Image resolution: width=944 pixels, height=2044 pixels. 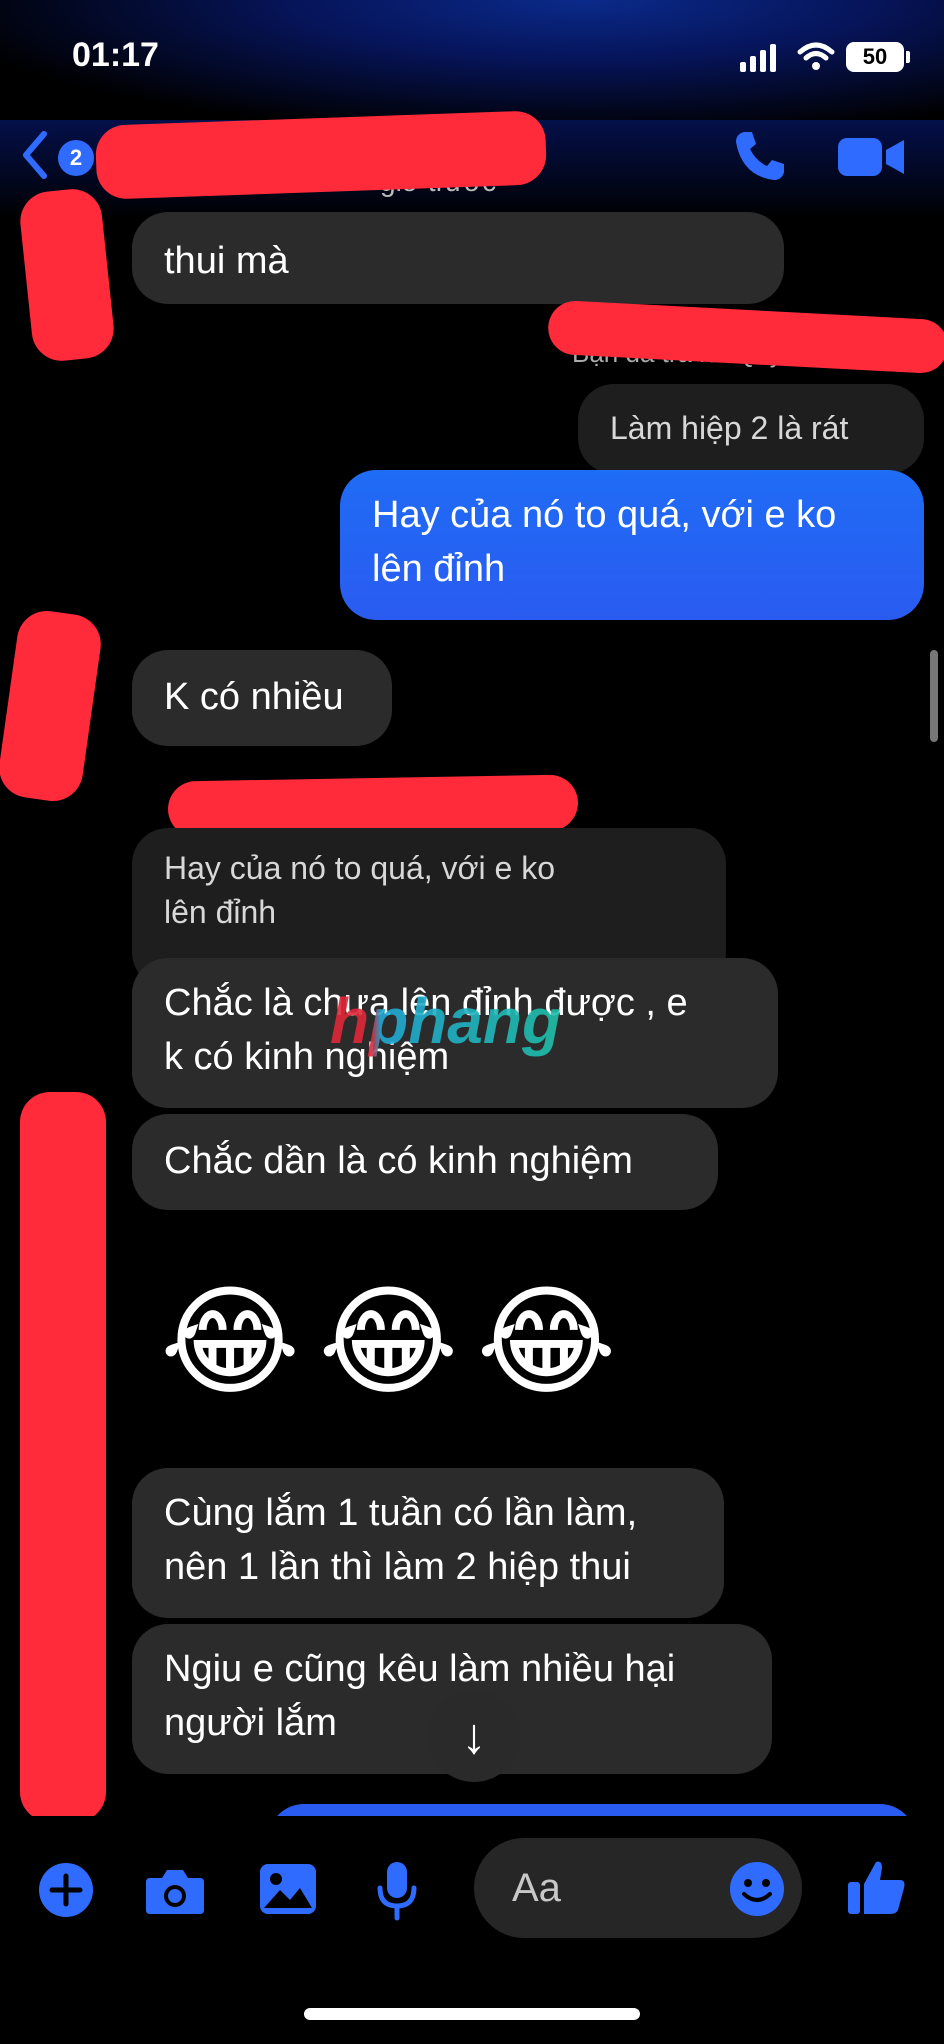 I want to click on back-chevron-icon, so click(x=35, y=155).